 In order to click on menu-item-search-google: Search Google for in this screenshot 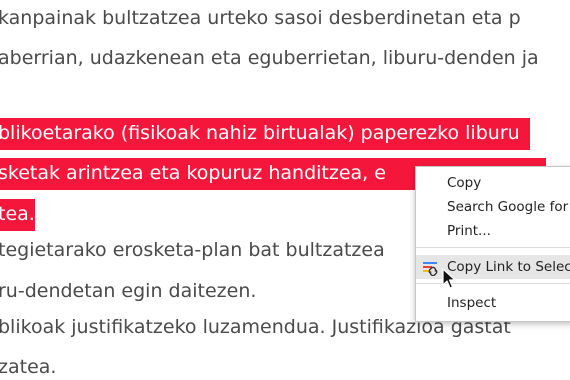, I will do `click(493, 207)`.